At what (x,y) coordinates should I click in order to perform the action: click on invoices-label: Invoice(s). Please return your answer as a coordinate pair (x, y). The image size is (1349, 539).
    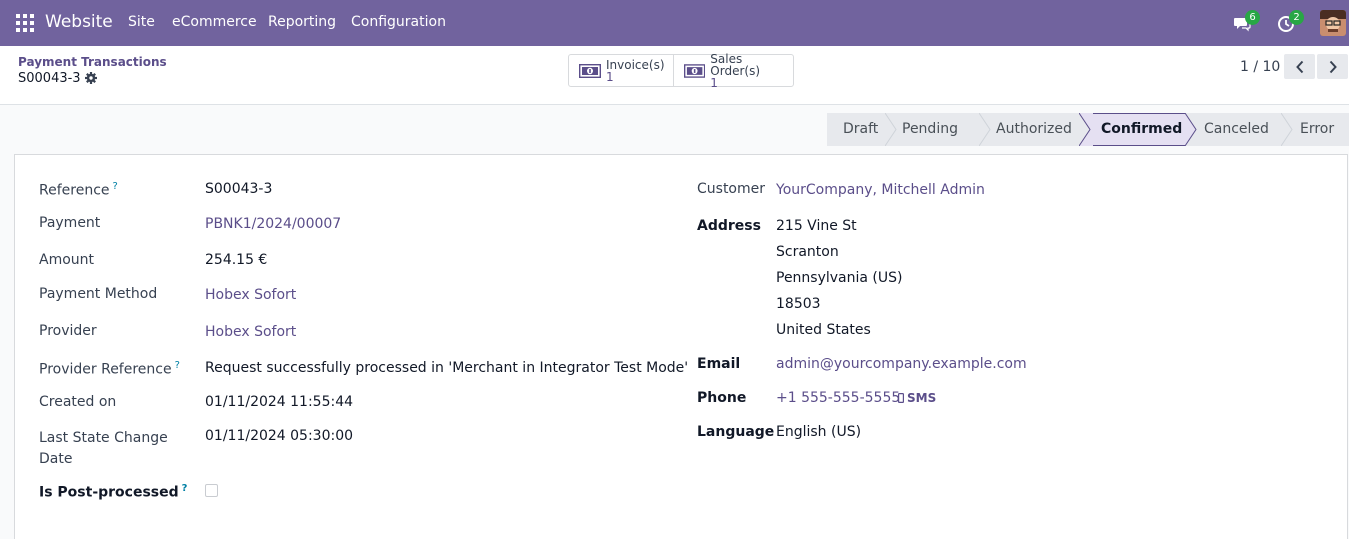
    Looking at the image, I should click on (635, 64).